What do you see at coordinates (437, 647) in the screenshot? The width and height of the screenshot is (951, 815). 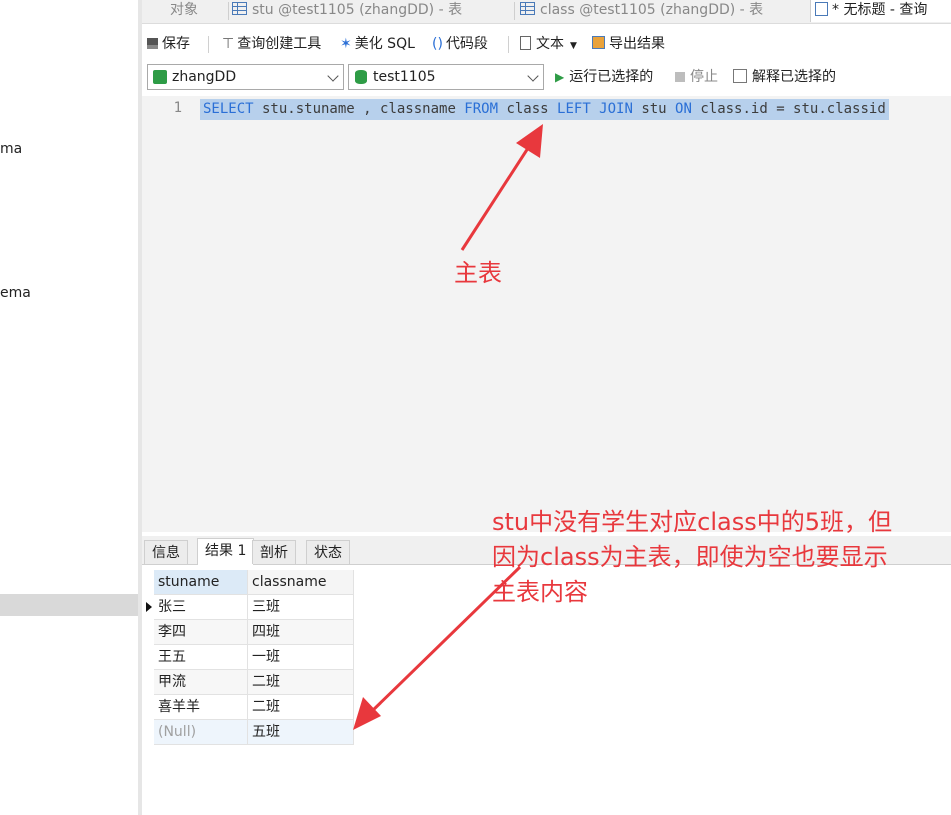 I see `arrow-to-null-row` at bounding box center [437, 647].